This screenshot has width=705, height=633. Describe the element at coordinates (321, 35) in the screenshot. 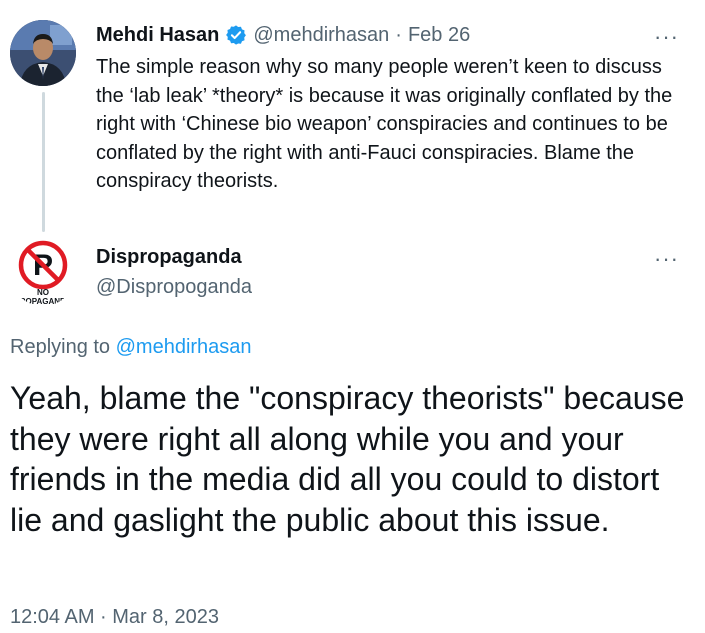

I see `author-handle: @mehdirhasan` at that location.